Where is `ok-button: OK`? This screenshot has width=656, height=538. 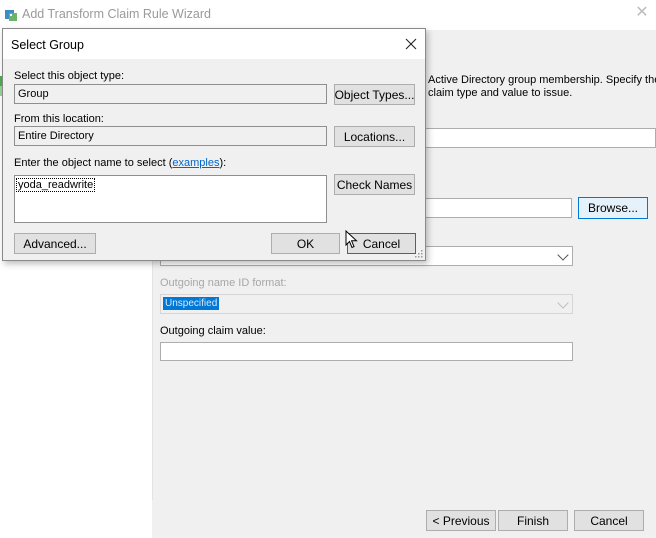
ok-button: OK is located at coordinates (305, 243).